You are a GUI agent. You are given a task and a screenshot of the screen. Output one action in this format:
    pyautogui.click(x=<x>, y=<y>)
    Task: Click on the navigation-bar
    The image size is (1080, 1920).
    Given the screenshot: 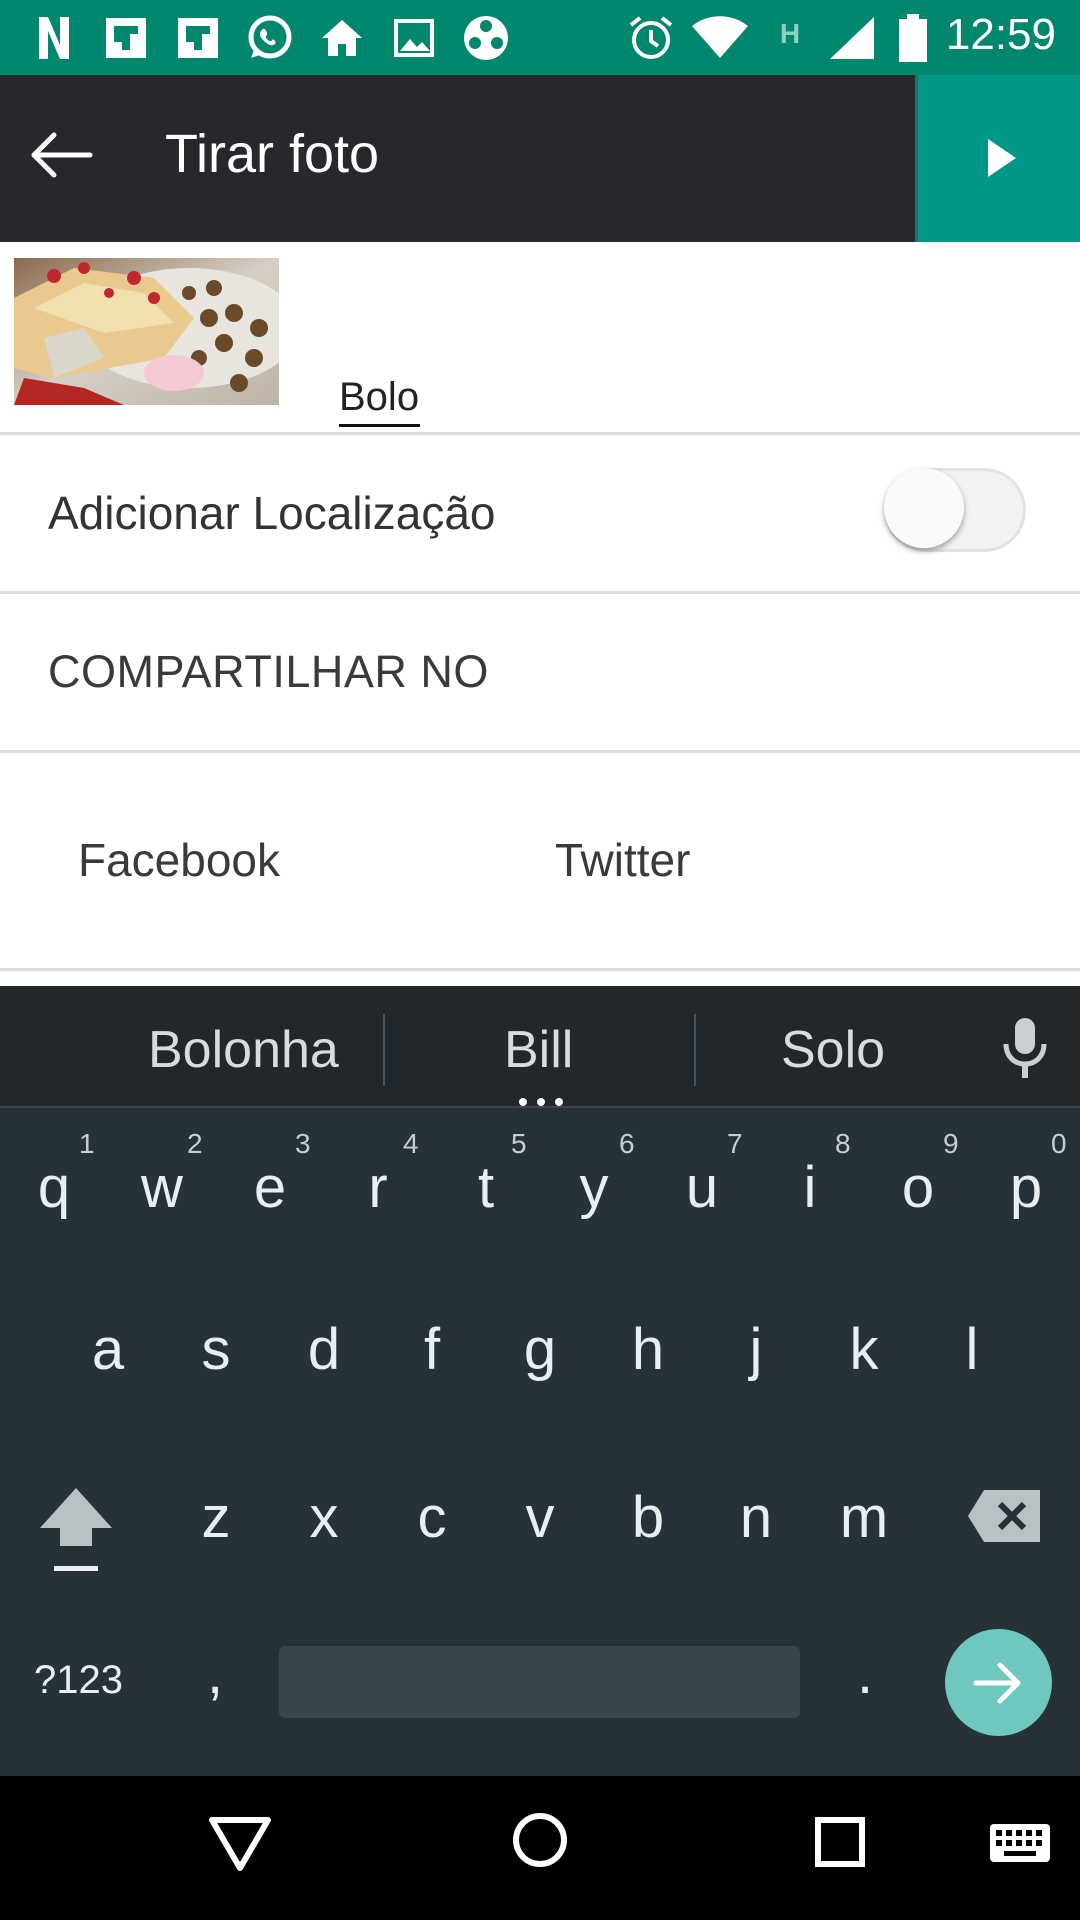 What is the action you would take?
    pyautogui.click(x=540, y=1848)
    